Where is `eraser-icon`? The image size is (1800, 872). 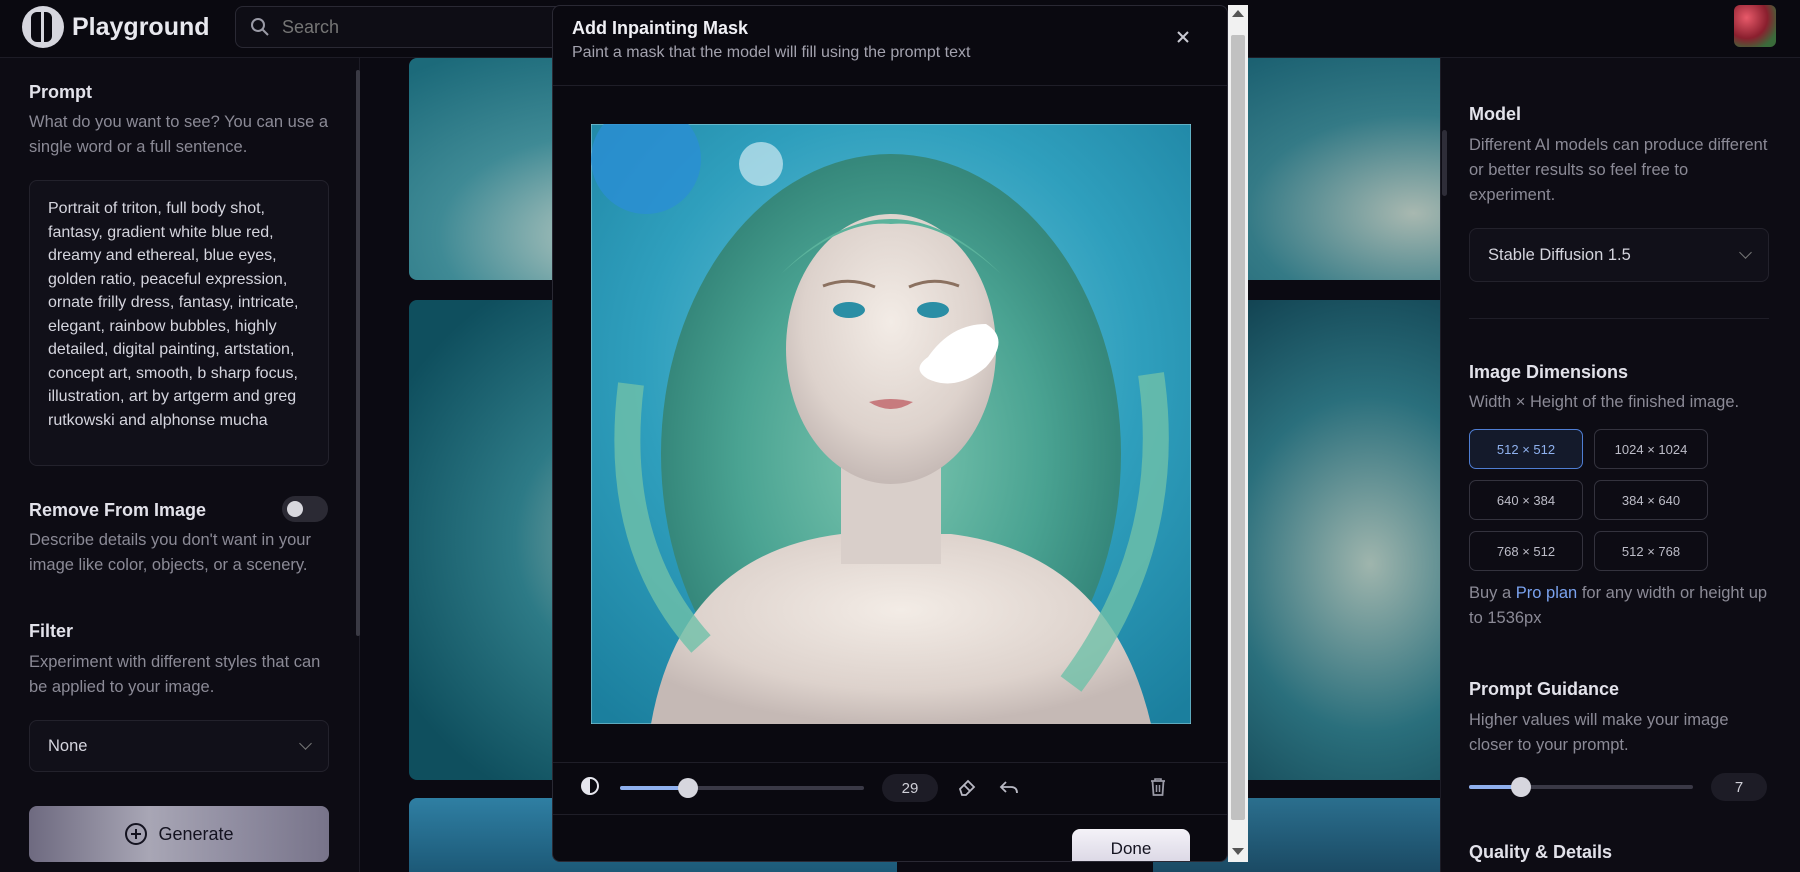 eraser-icon is located at coordinates (967, 787).